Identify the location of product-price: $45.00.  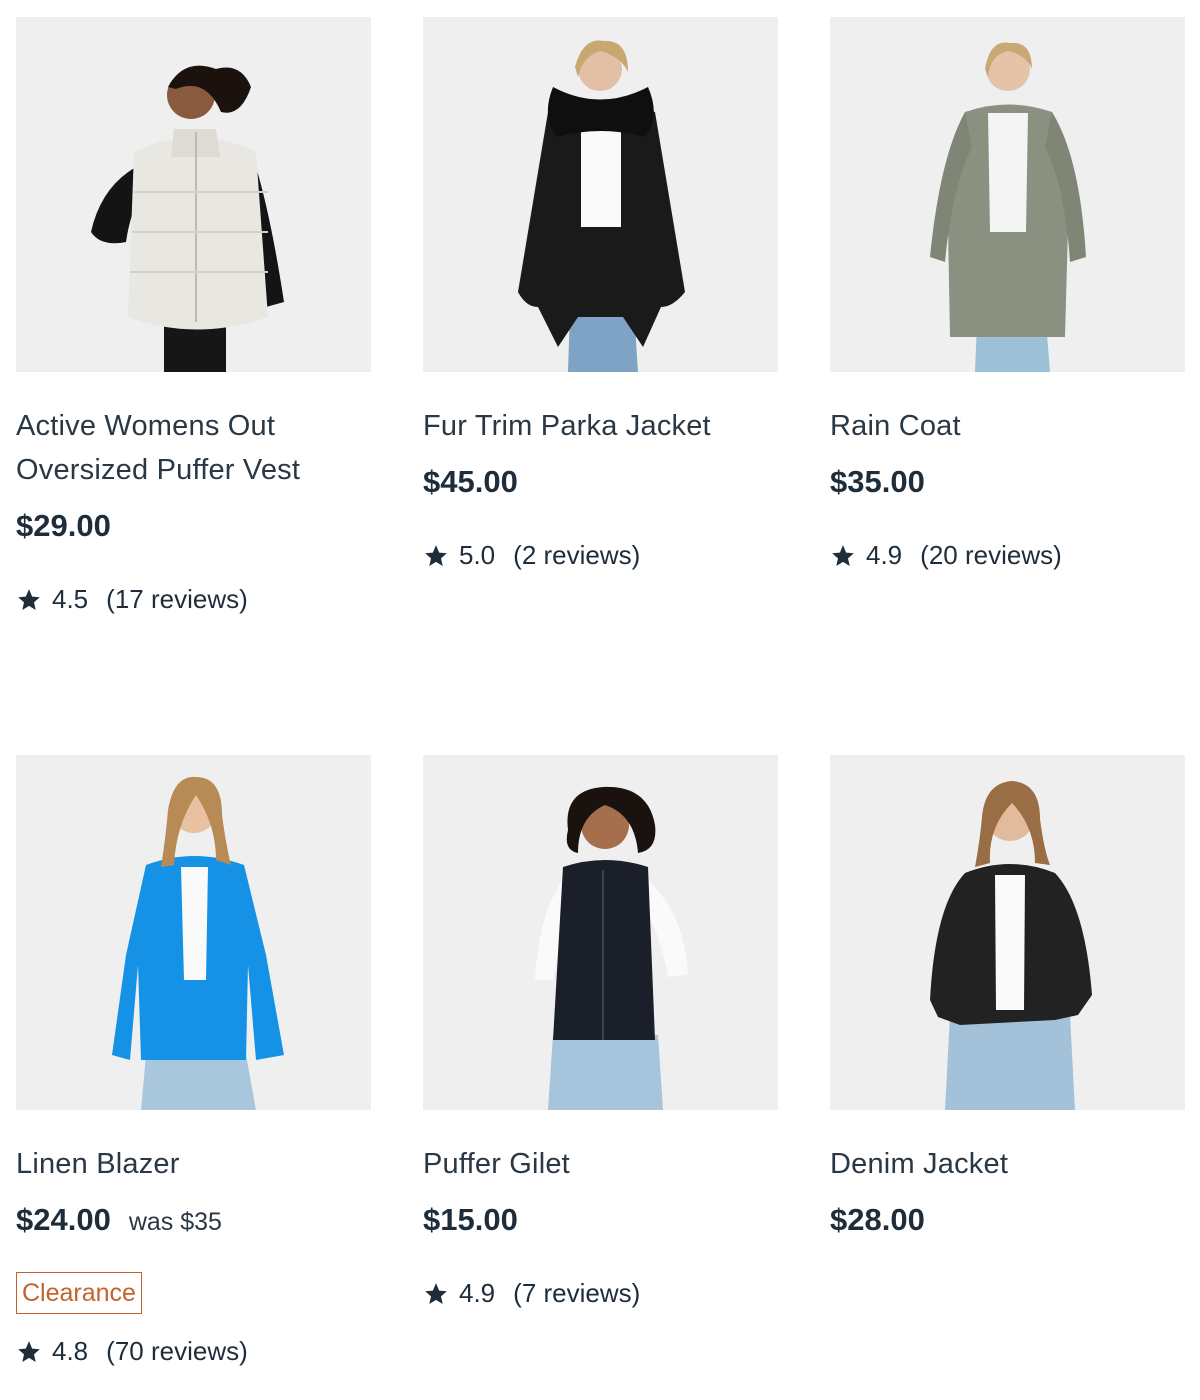
(470, 481).